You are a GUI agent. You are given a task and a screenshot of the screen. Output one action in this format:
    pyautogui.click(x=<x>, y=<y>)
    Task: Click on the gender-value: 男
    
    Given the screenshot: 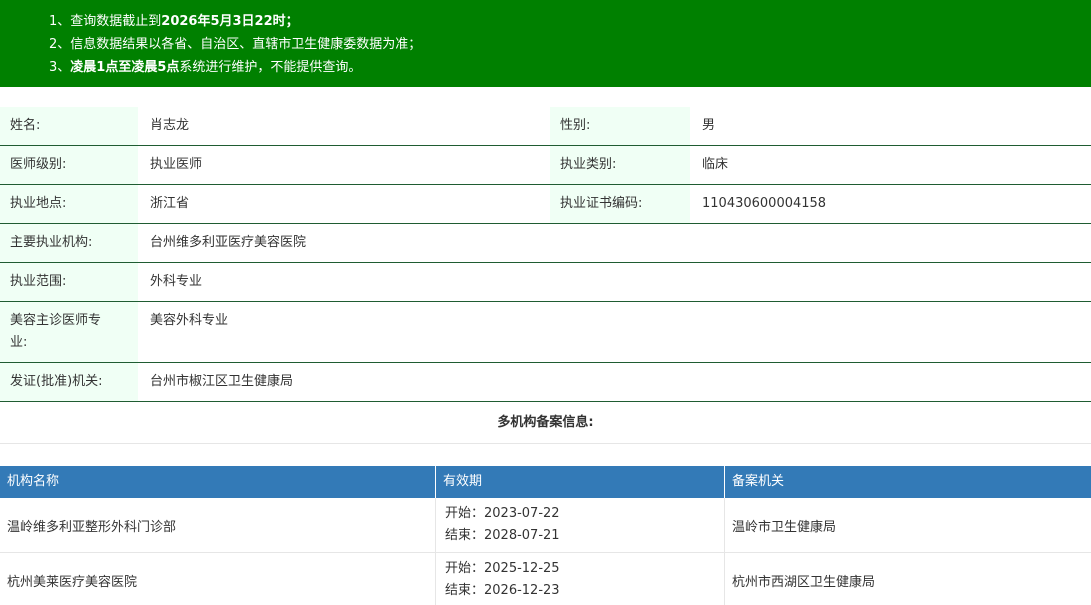 What is the action you would take?
    pyautogui.click(x=709, y=125)
    